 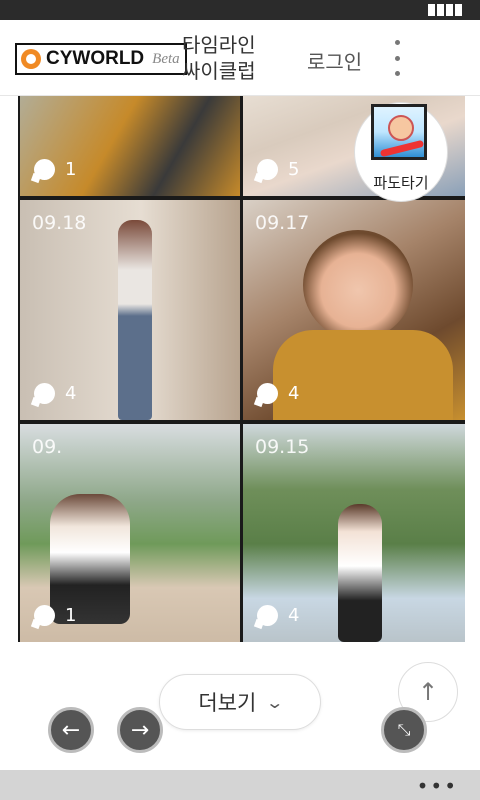 I want to click on photo-tile: 09.18 4, so click(x=130, y=310).